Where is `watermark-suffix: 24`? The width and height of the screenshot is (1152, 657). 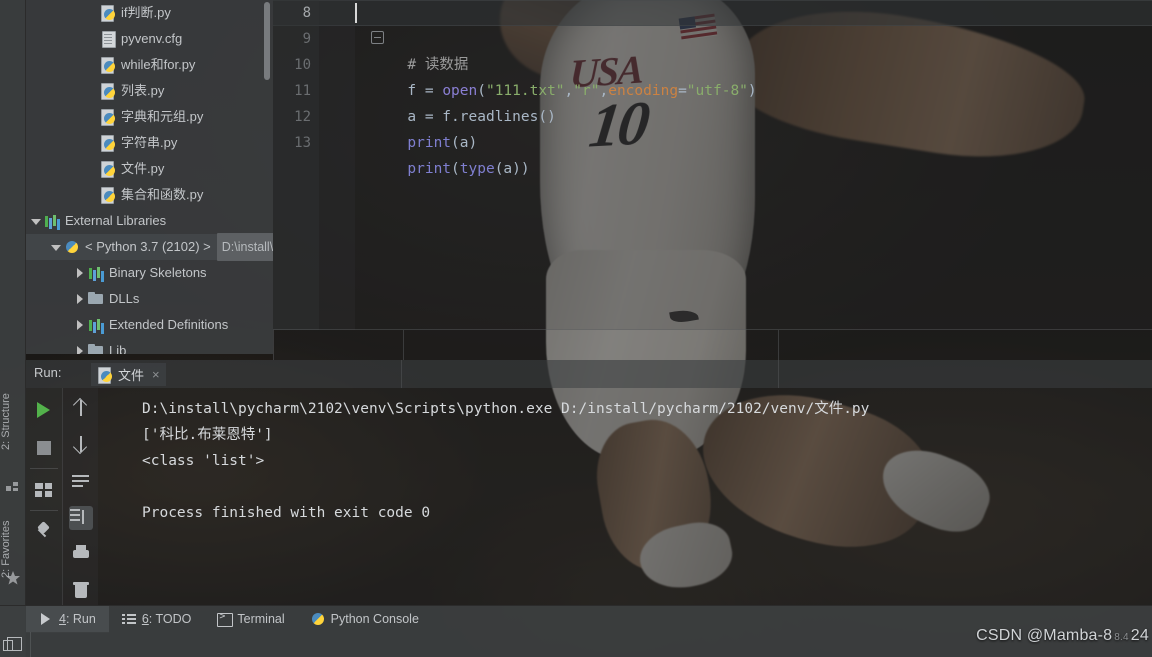 watermark-suffix: 24 is located at coordinates (1139, 635).